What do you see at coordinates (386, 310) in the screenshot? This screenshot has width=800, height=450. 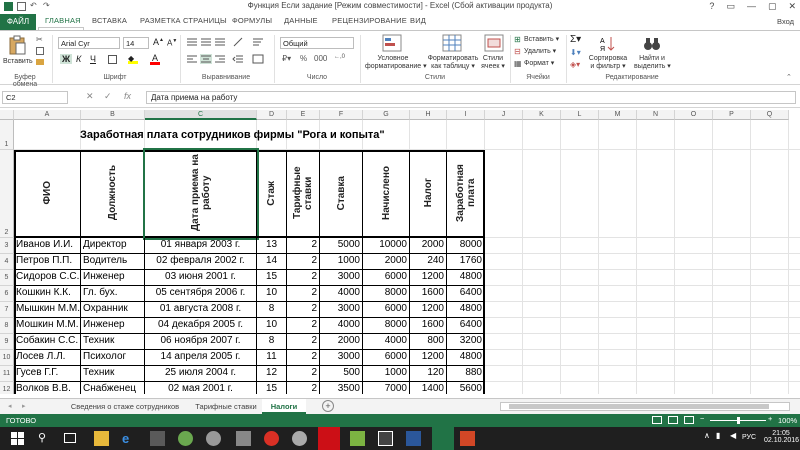 I see `table-cell: 6000` at bounding box center [386, 310].